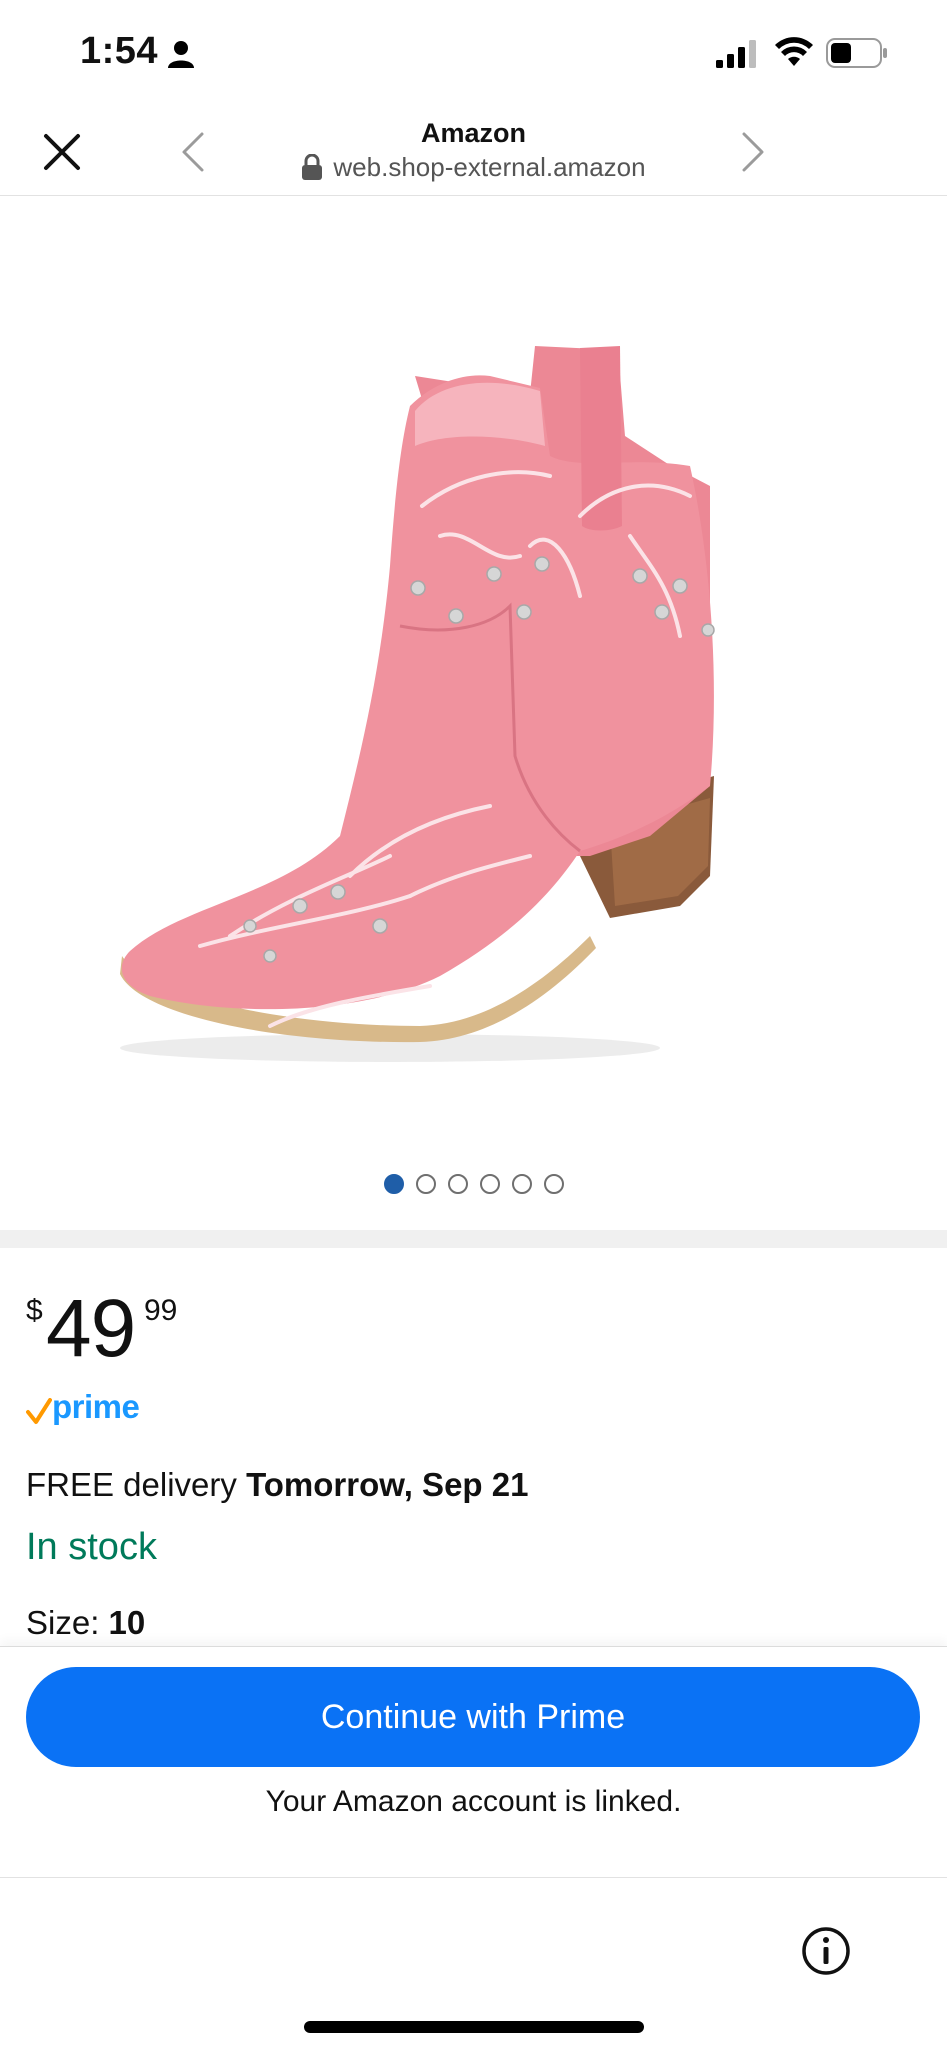  Describe the element at coordinates (473, 1801) in the screenshot. I see `account-linked-text: Your Amazon account is linked.` at that location.